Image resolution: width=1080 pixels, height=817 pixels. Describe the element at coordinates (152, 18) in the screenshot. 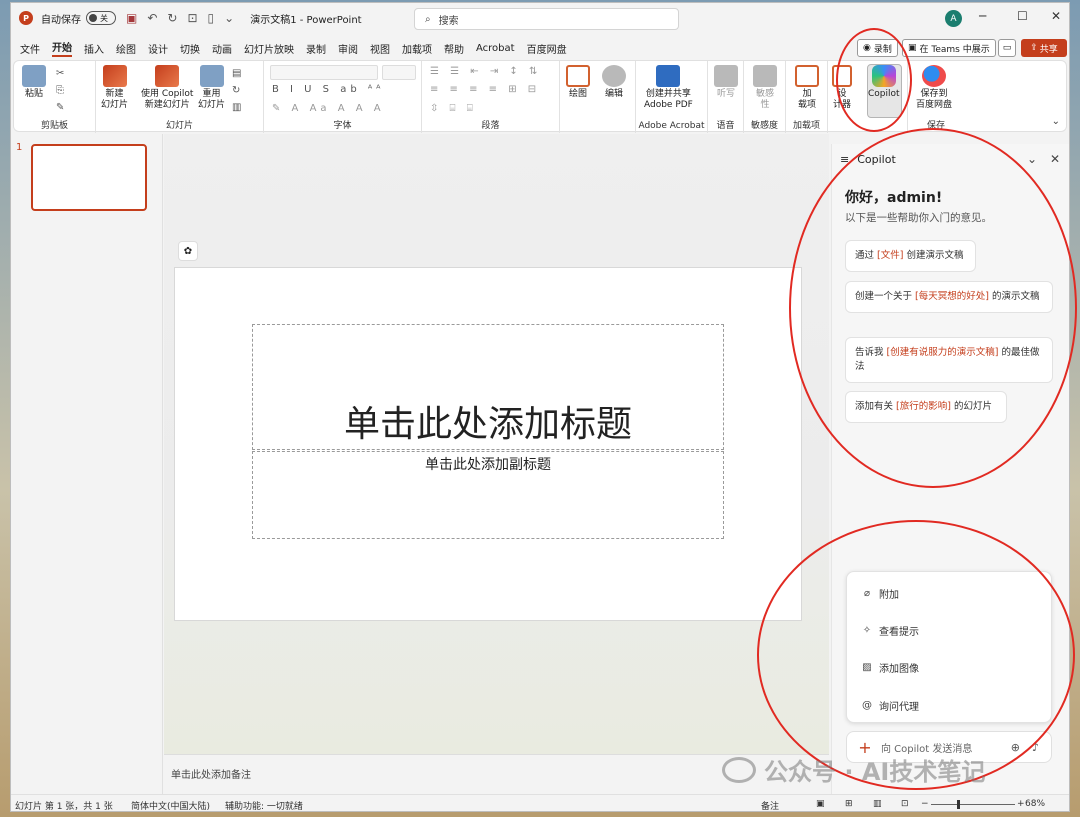

I see `undo-icon: ↶` at that location.